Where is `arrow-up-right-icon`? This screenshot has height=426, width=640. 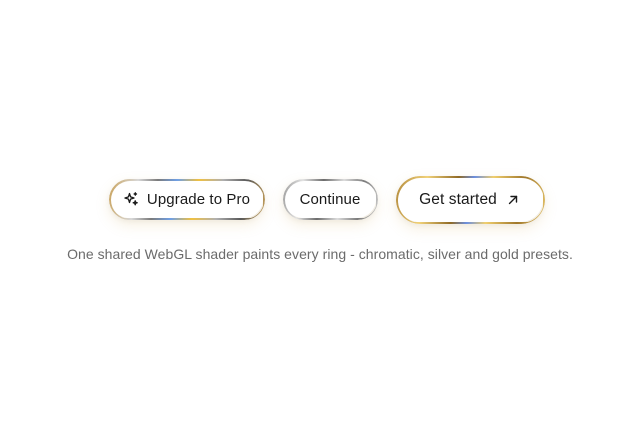 arrow-up-right-icon is located at coordinates (513, 200).